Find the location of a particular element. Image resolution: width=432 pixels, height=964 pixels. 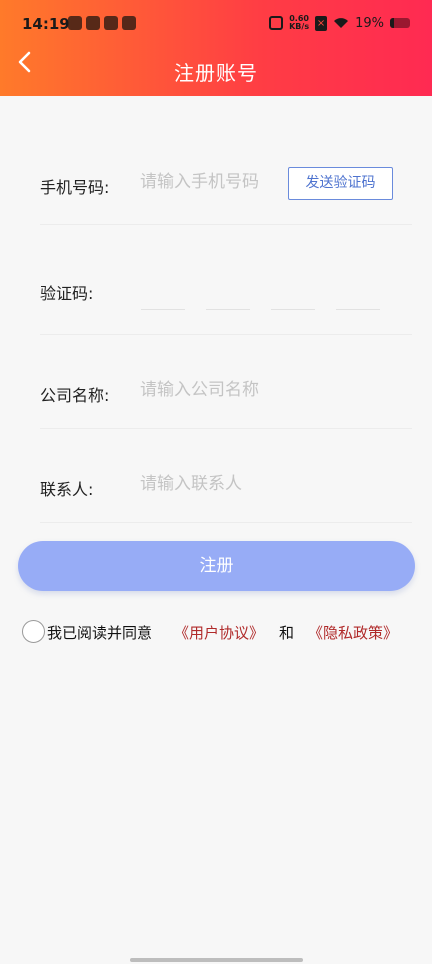

battery-percent: 19% is located at coordinates (369, 23).